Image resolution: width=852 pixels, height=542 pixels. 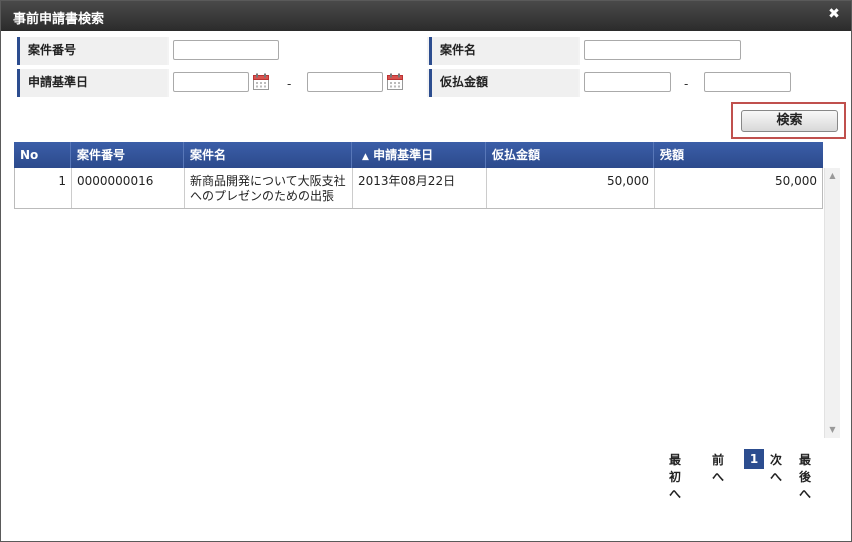 What do you see at coordinates (718, 468) in the screenshot?
I see `pager-prev-link: 前へ` at bounding box center [718, 468].